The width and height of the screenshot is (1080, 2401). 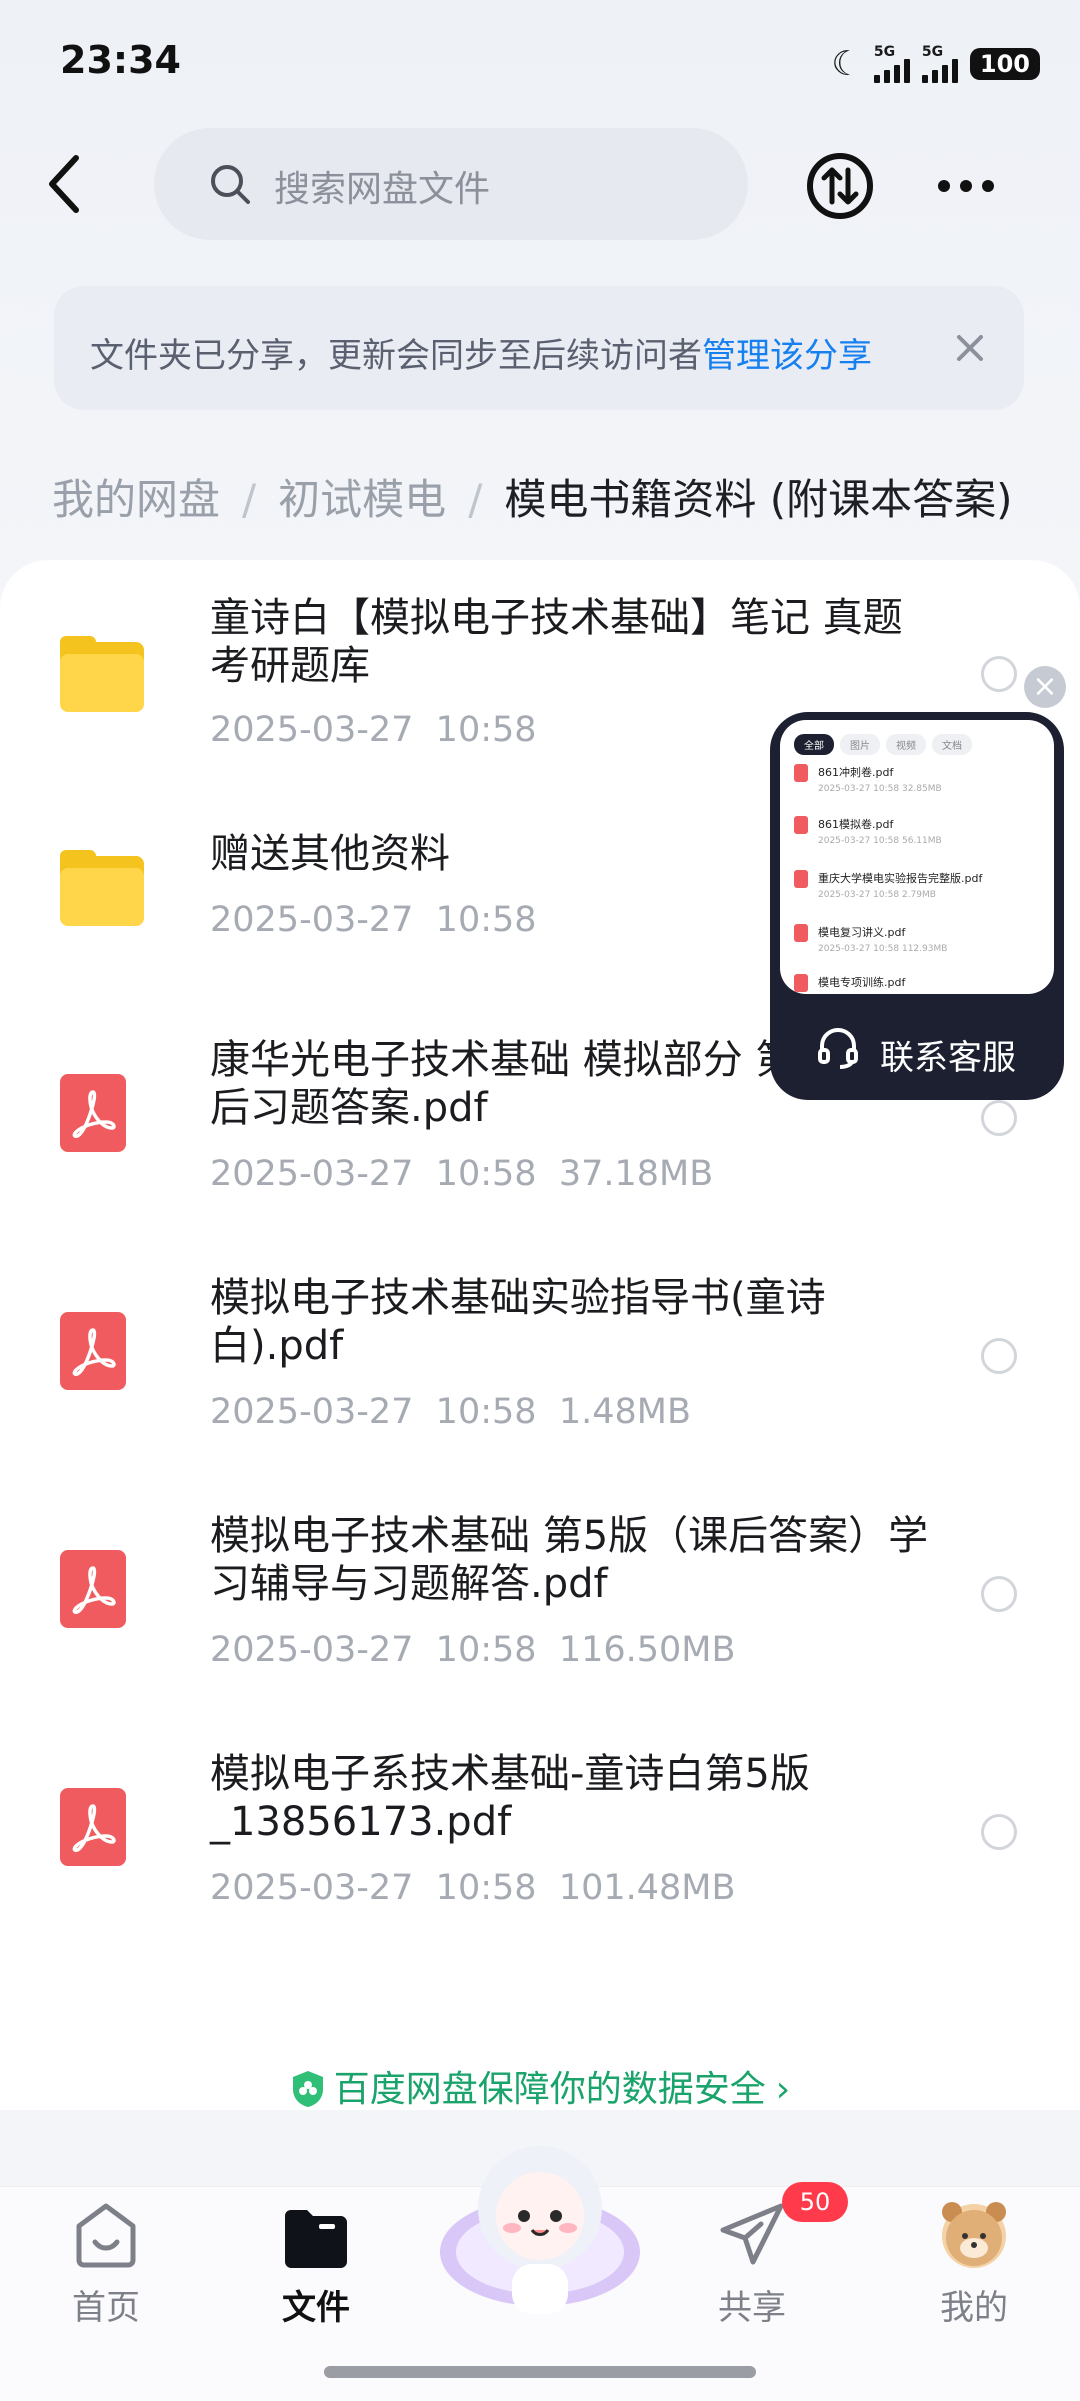 What do you see at coordinates (815, 2202) in the screenshot?
I see `share-badge: 50` at bounding box center [815, 2202].